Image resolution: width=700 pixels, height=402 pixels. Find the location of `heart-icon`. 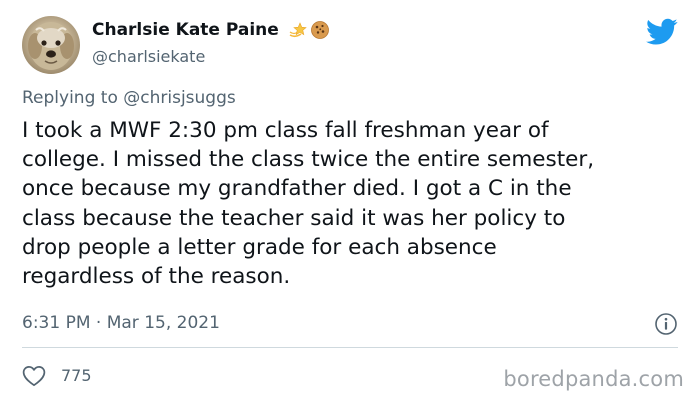

heart-icon is located at coordinates (34, 376).